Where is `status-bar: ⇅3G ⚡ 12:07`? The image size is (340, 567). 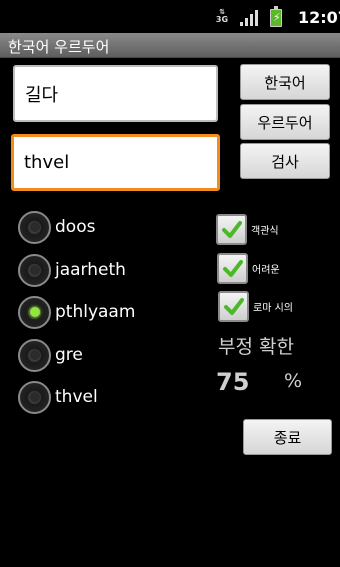 status-bar: ⇅3G ⚡ 12:07 is located at coordinates (170, 16).